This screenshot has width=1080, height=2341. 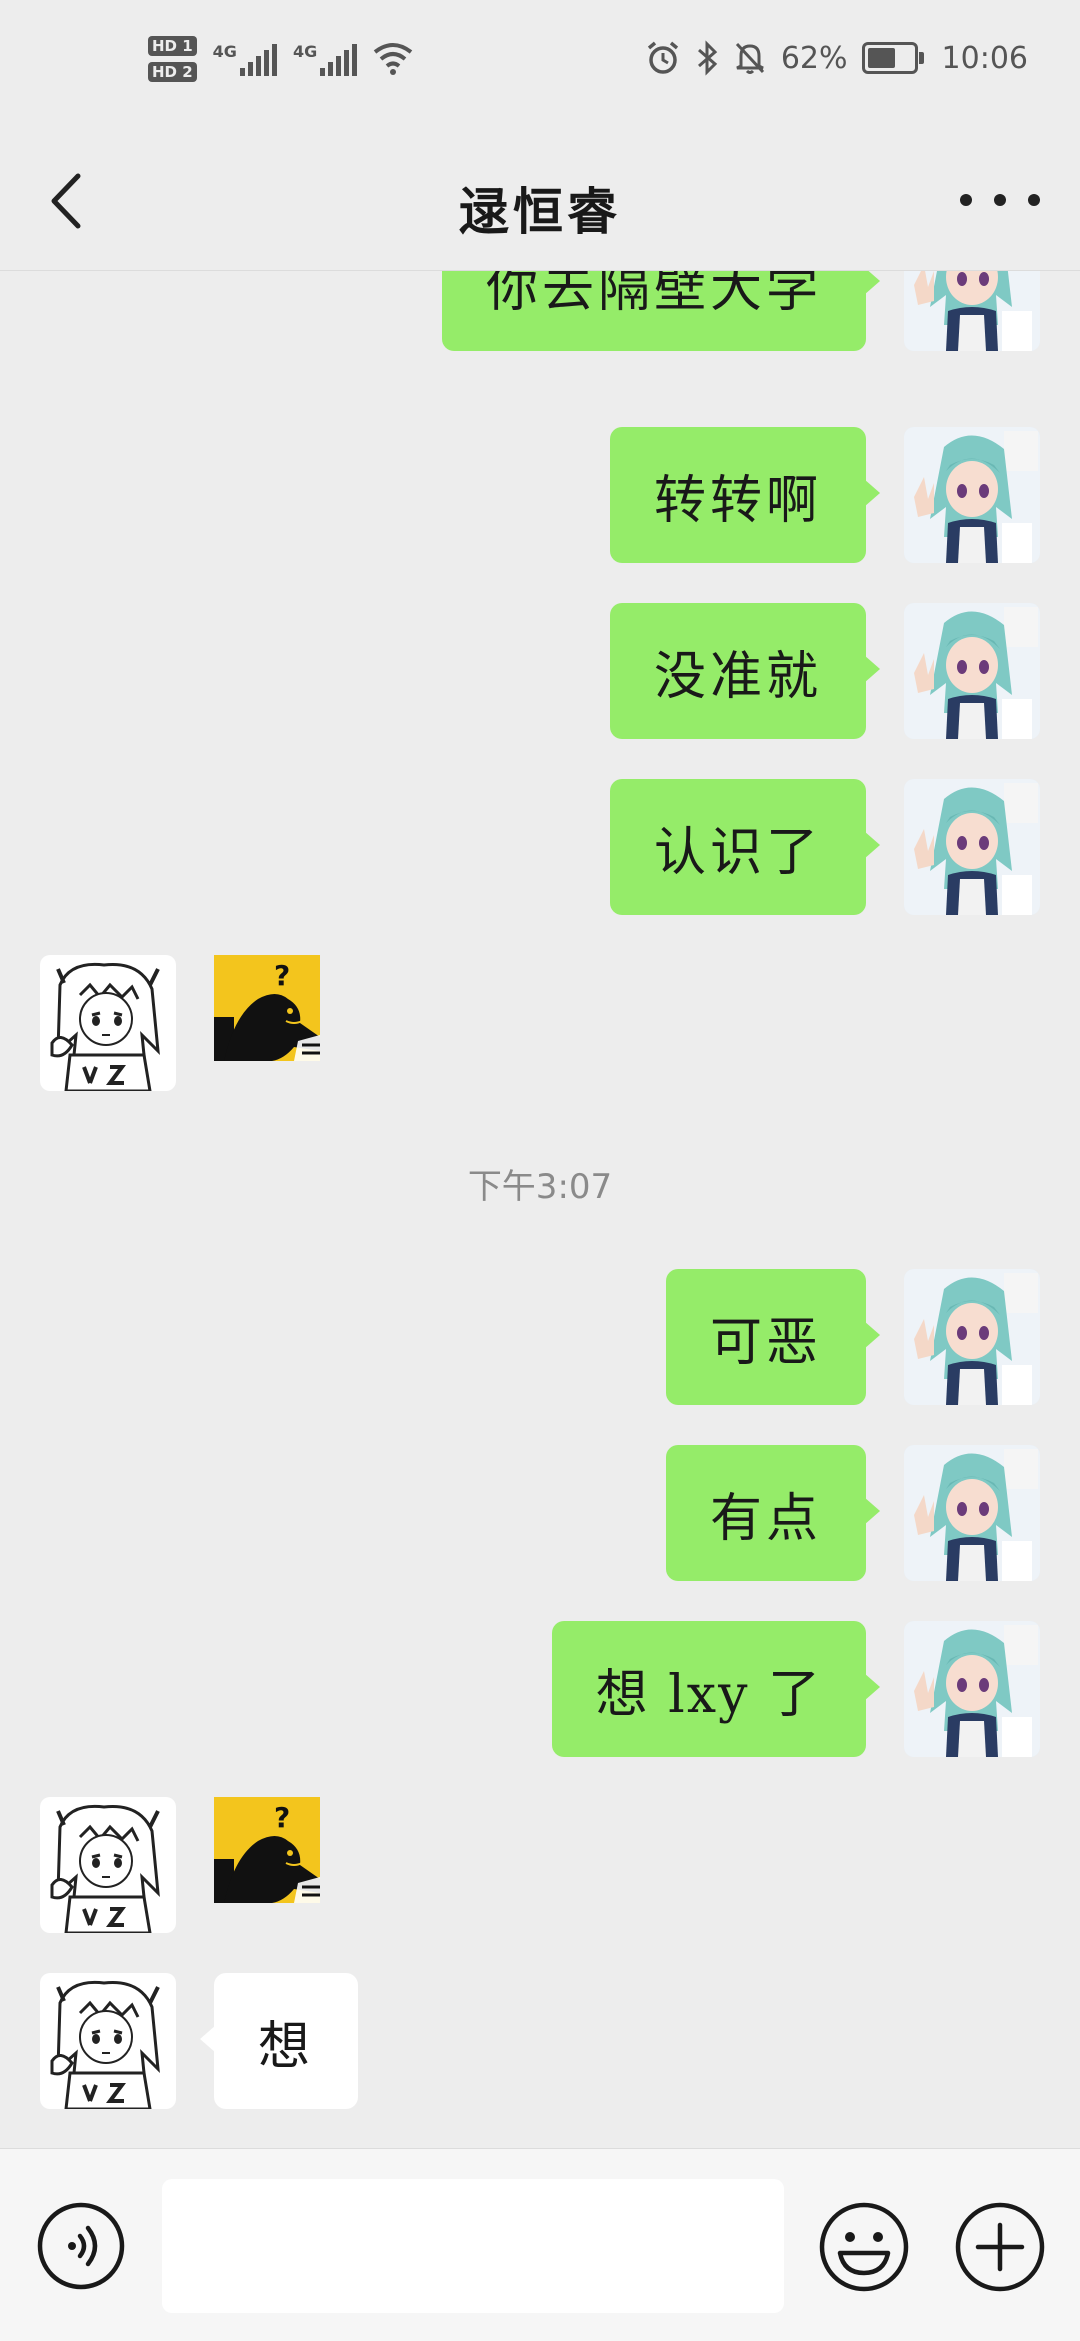 What do you see at coordinates (473, 2246) in the screenshot?
I see `message-input` at bounding box center [473, 2246].